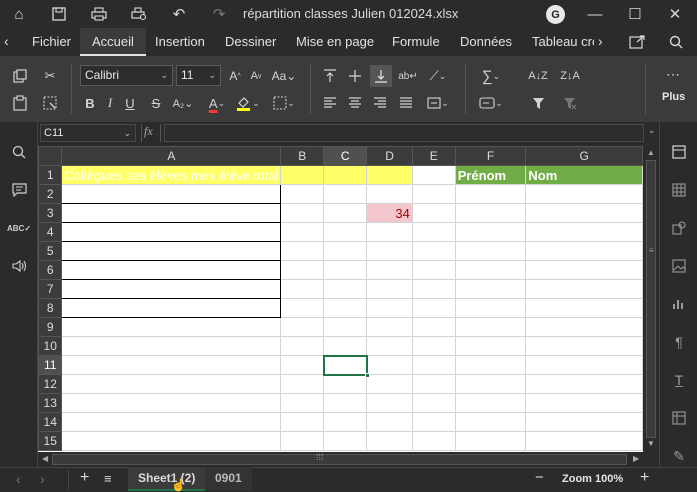 This screenshot has width=697, height=492. Describe the element at coordinates (346, 366) in the screenshot. I see `active-cell-c11` at that location.